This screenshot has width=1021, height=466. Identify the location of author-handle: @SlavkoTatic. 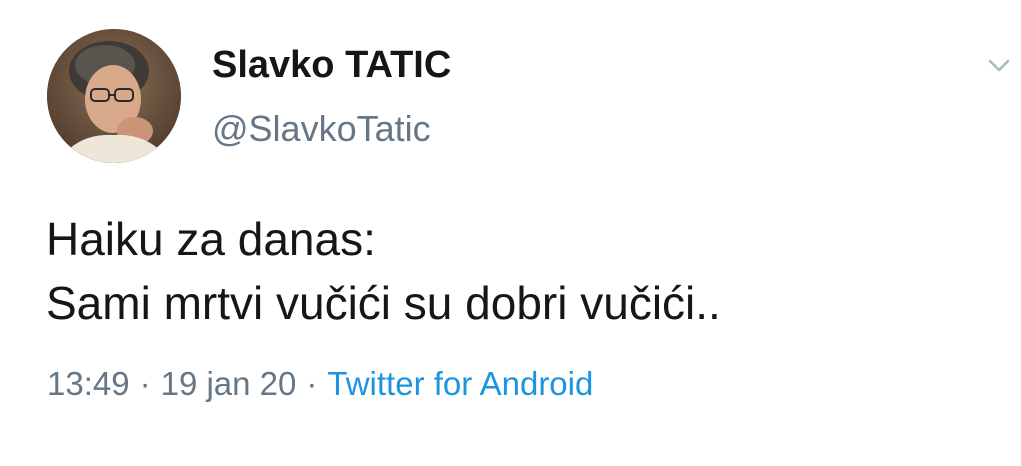
(321, 129).